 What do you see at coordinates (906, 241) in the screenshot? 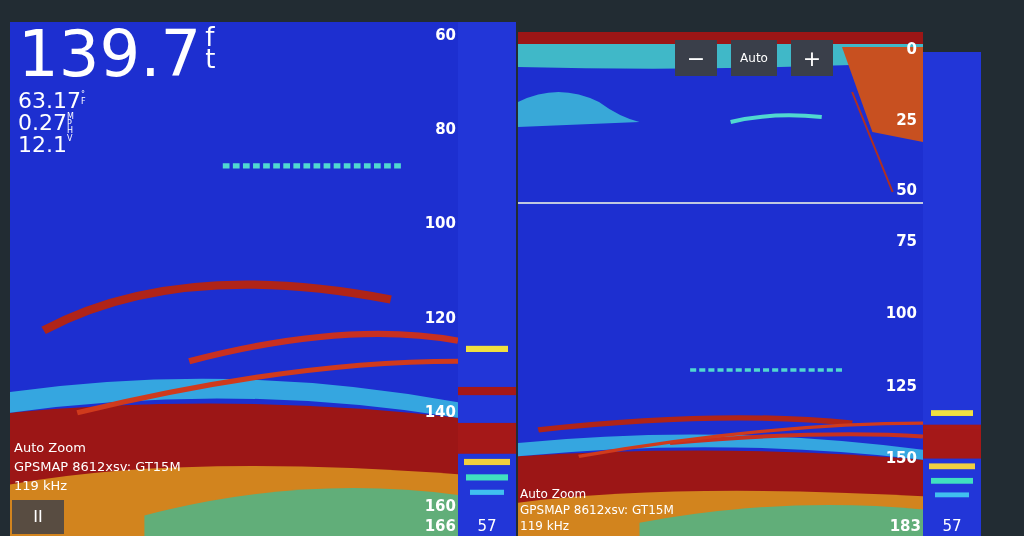
I see `depth-scale-label: 75` at bounding box center [906, 241].